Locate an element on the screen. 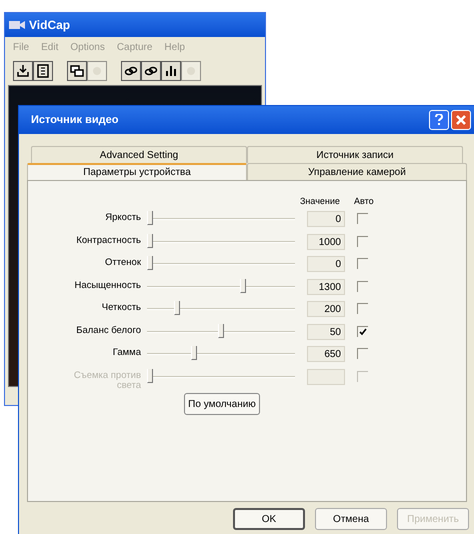 Image resolution: width=474 pixels, height=534 pixels. question-icon is located at coordinates (439, 120).